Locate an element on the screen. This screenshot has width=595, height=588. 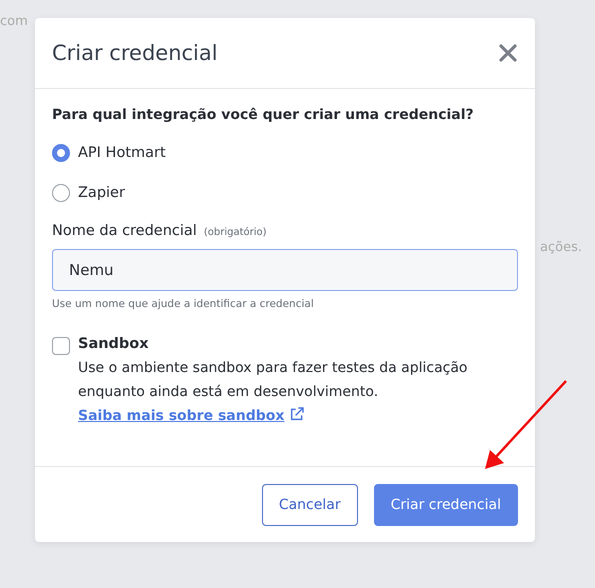
dialog-title: Criar credencial is located at coordinates (135, 53).